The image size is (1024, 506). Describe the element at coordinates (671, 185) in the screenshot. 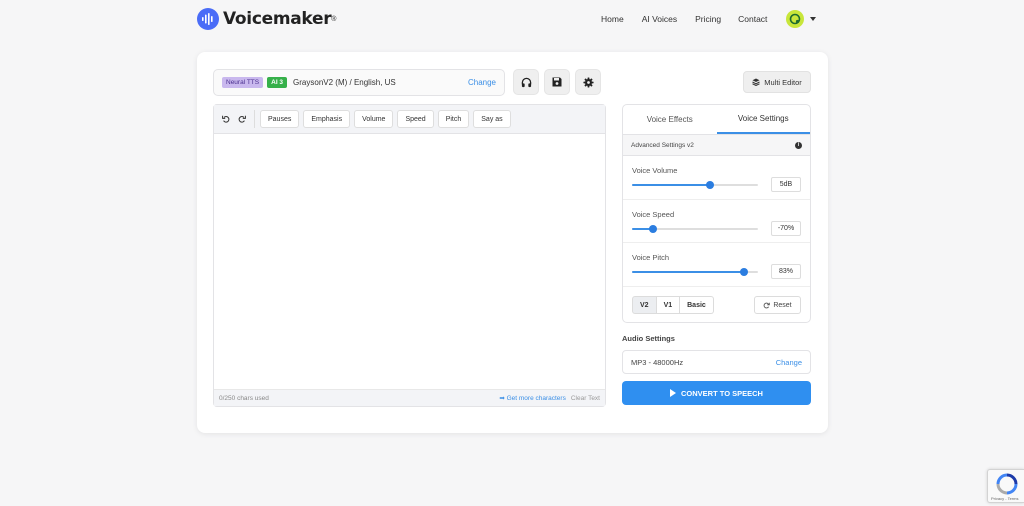

I see `volume-slider-fill` at that location.